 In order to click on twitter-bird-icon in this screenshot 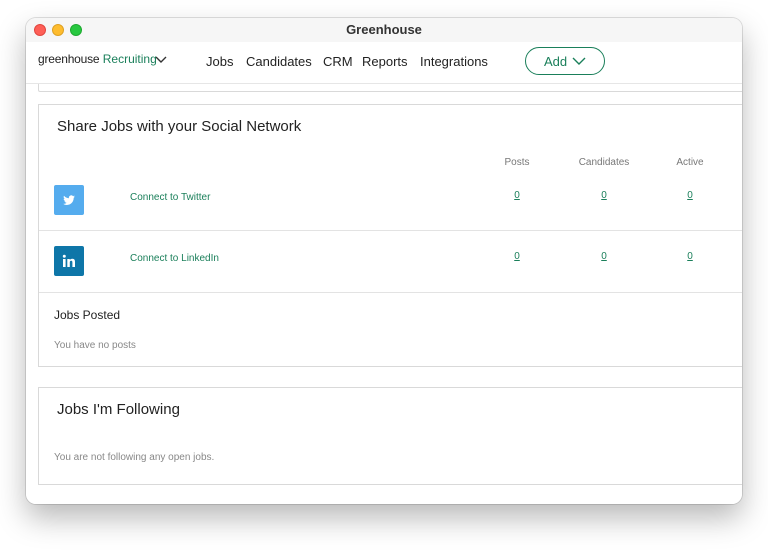, I will do `click(69, 200)`.